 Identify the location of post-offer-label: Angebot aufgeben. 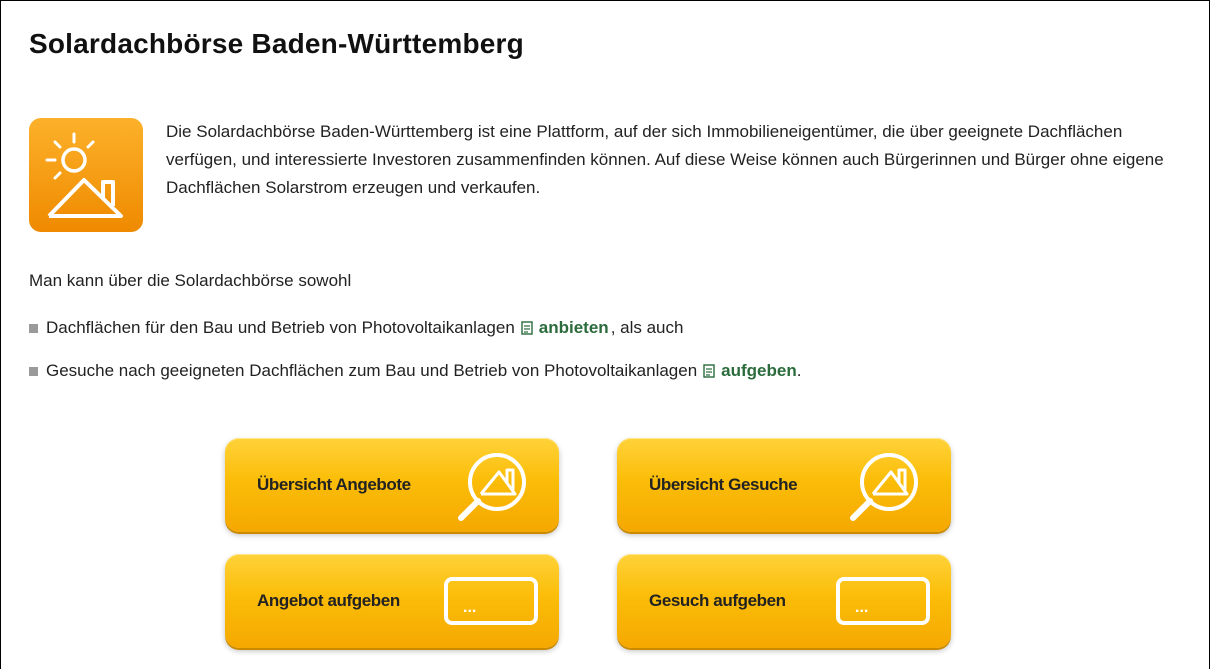
(328, 600).